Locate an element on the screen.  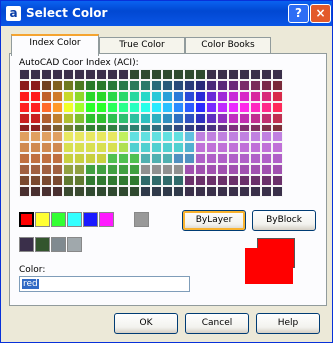
byblock-button: ByBlock is located at coordinates (284, 220).